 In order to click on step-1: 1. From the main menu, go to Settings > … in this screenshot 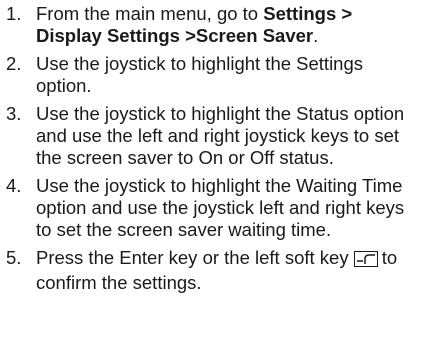, I will do `click(214, 25)`.